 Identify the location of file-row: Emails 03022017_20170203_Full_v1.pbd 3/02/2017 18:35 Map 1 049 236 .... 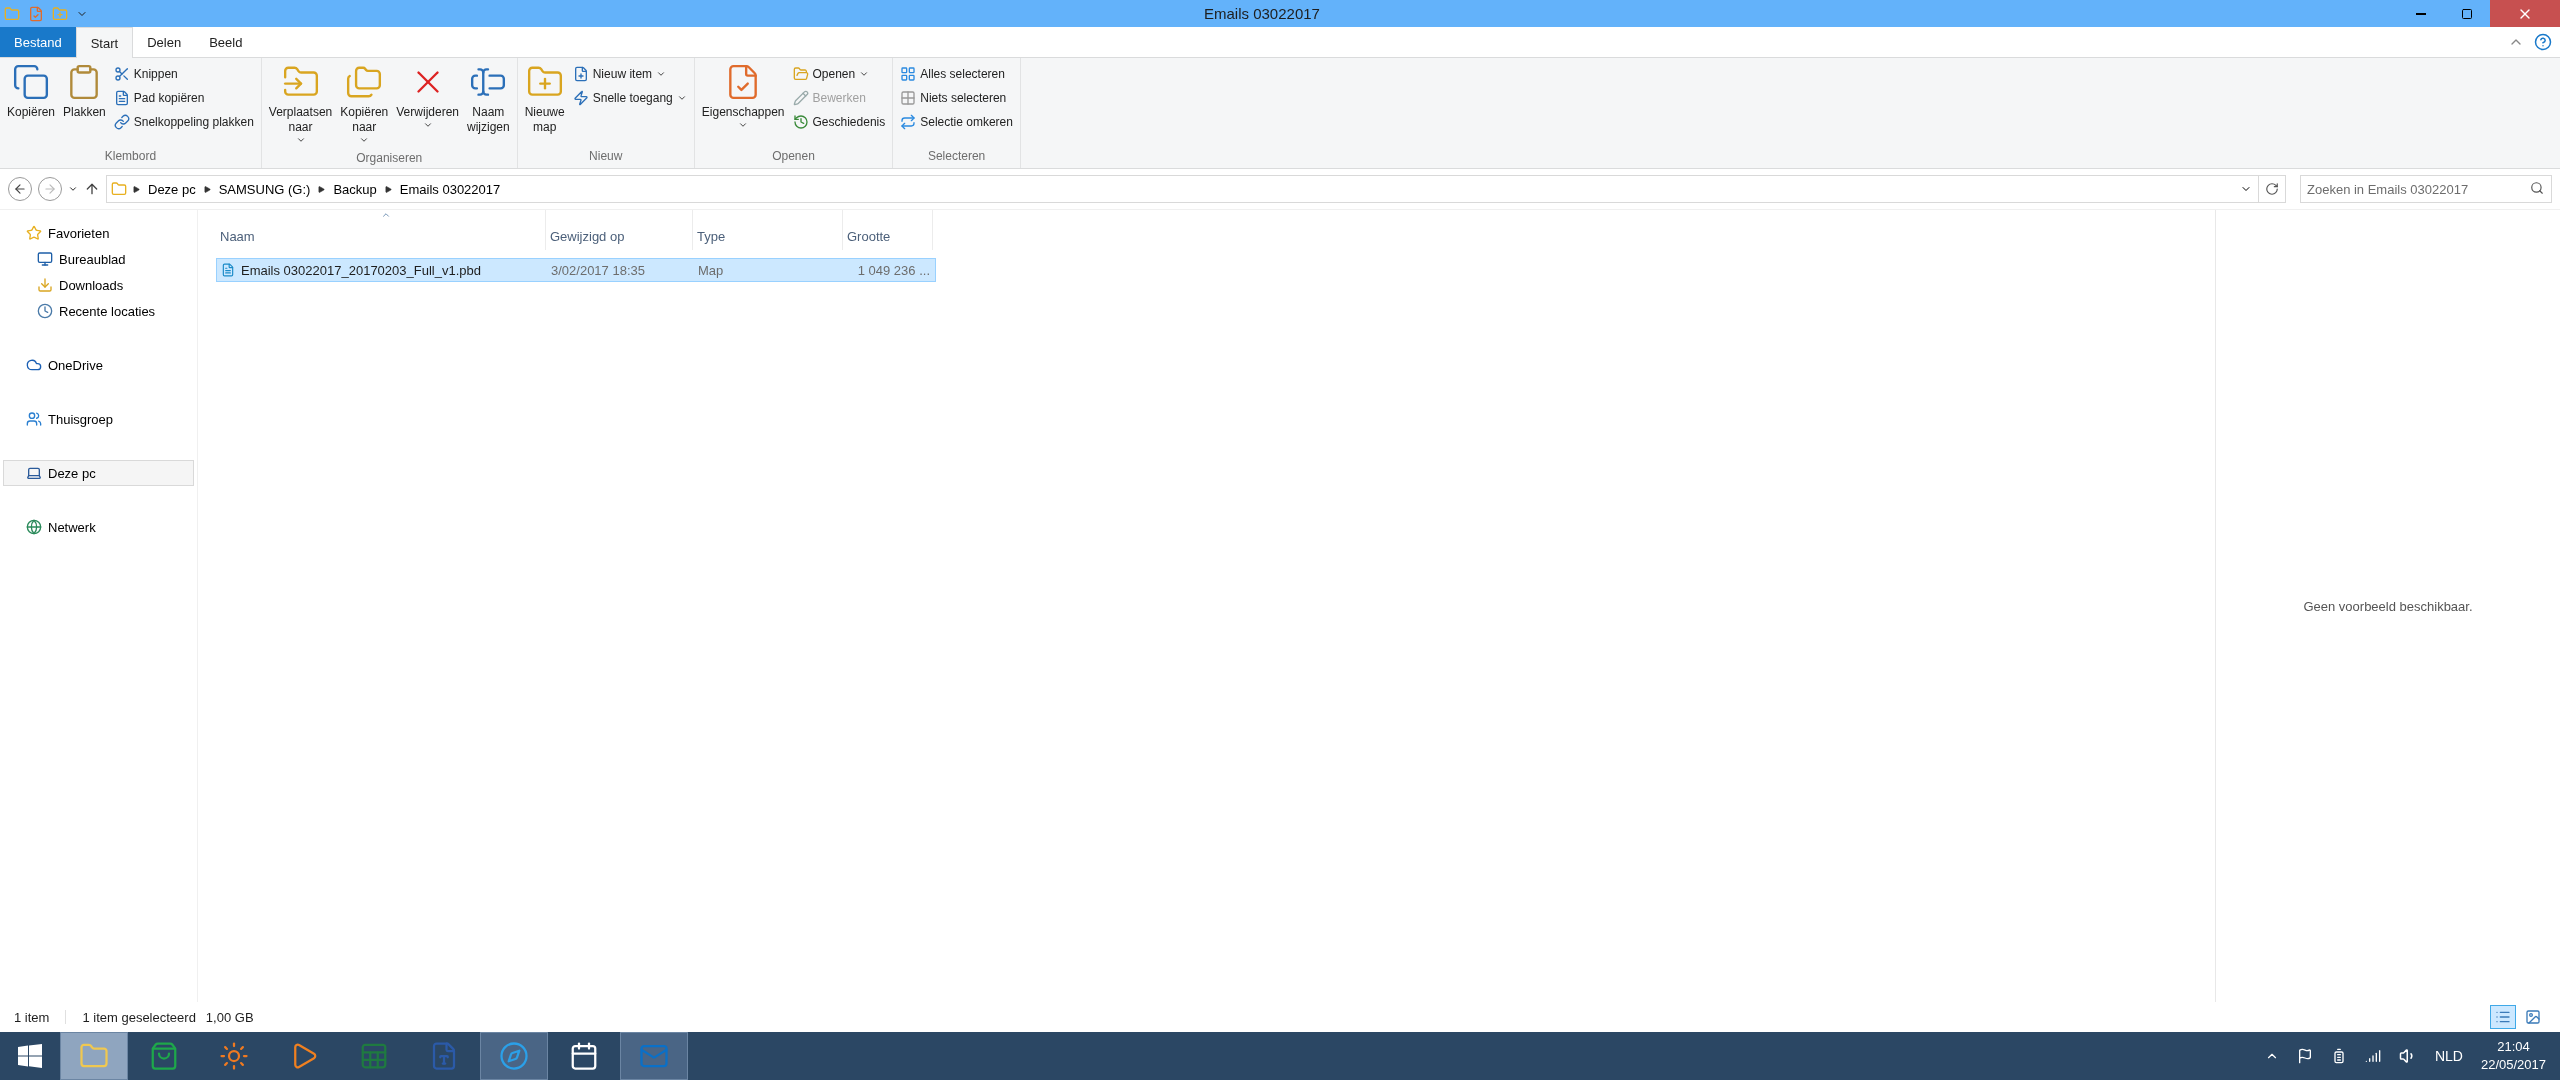
(576, 270).